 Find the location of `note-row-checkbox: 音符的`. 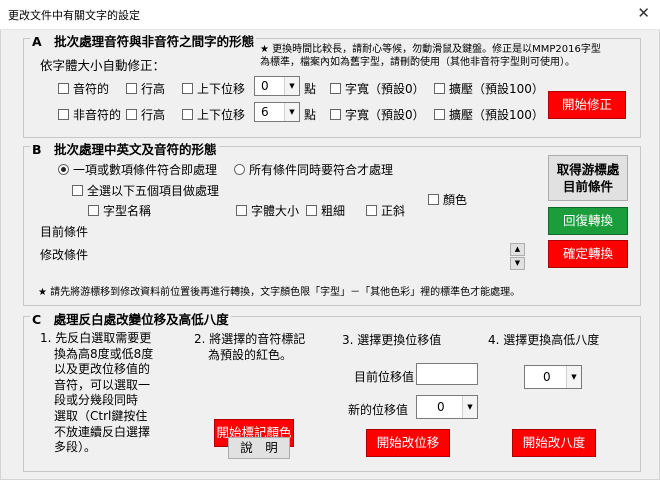

note-row-checkbox: 音符的 is located at coordinates (83, 88).